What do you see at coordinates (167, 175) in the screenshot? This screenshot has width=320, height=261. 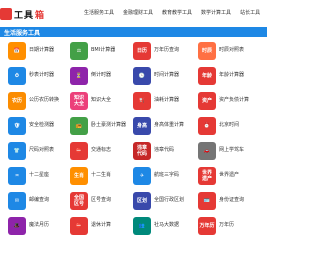 I see `tool-label: 航班三字码` at bounding box center [167, 175].